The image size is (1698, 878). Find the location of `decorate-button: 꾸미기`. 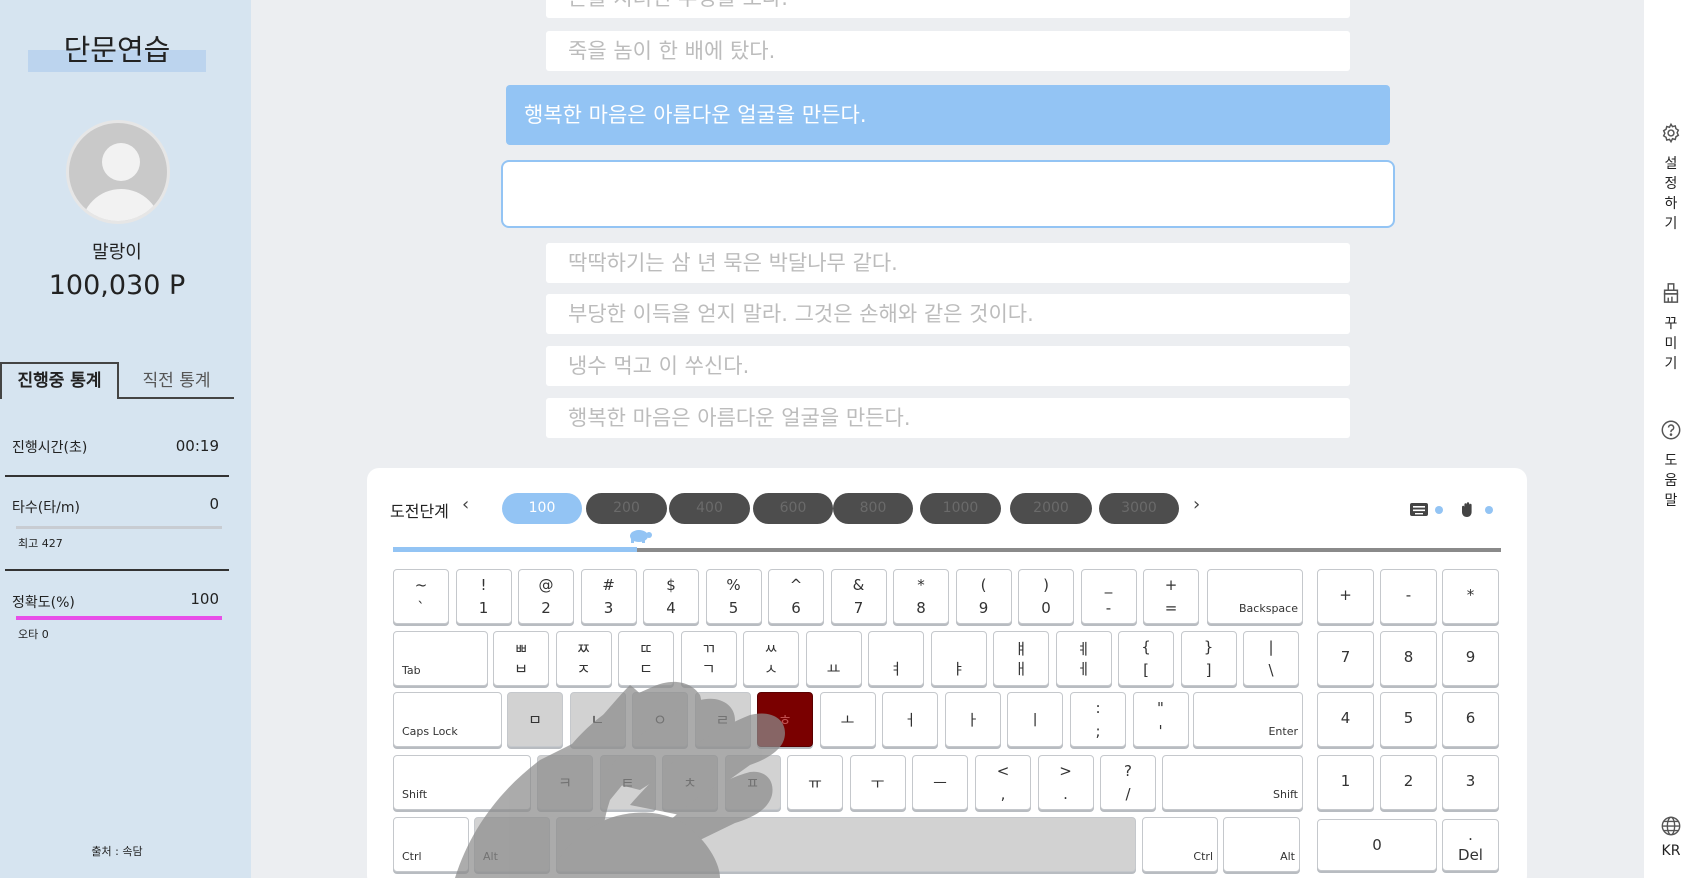

decorate-button: 꾸미기 is located at coordinates (1671, 328).